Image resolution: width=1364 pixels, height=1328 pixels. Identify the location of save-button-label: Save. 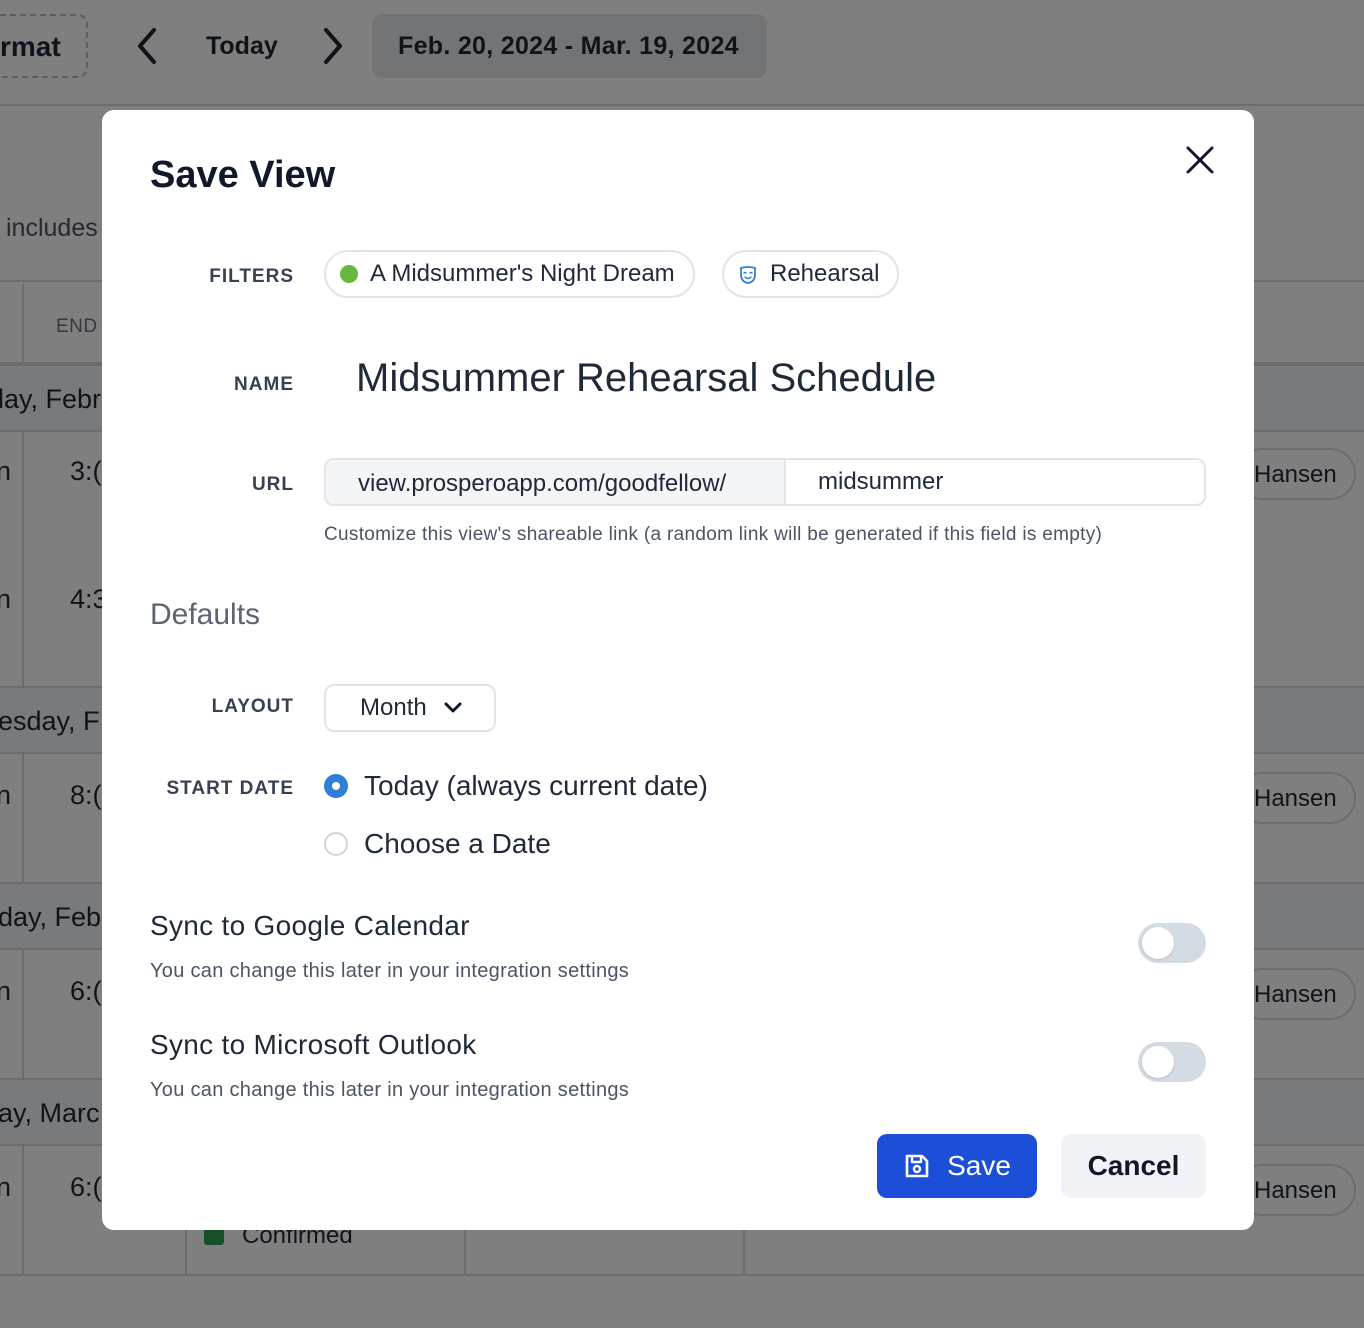
(979, 1165).